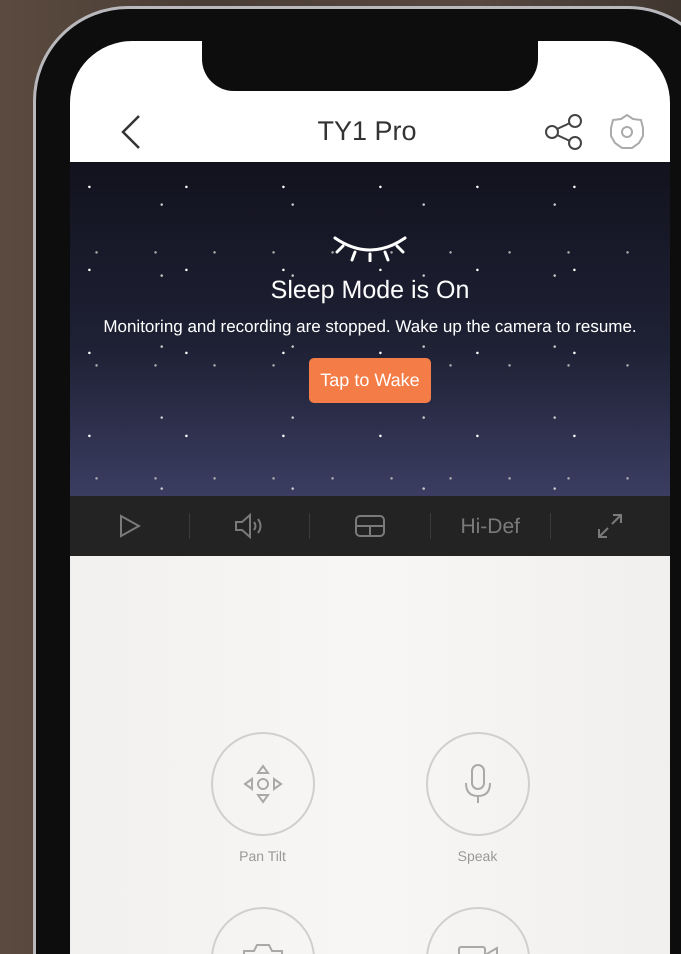 This screenshot has height=954, width=681. I want to click on control-label: Pan Tilt, so click(262, 856).